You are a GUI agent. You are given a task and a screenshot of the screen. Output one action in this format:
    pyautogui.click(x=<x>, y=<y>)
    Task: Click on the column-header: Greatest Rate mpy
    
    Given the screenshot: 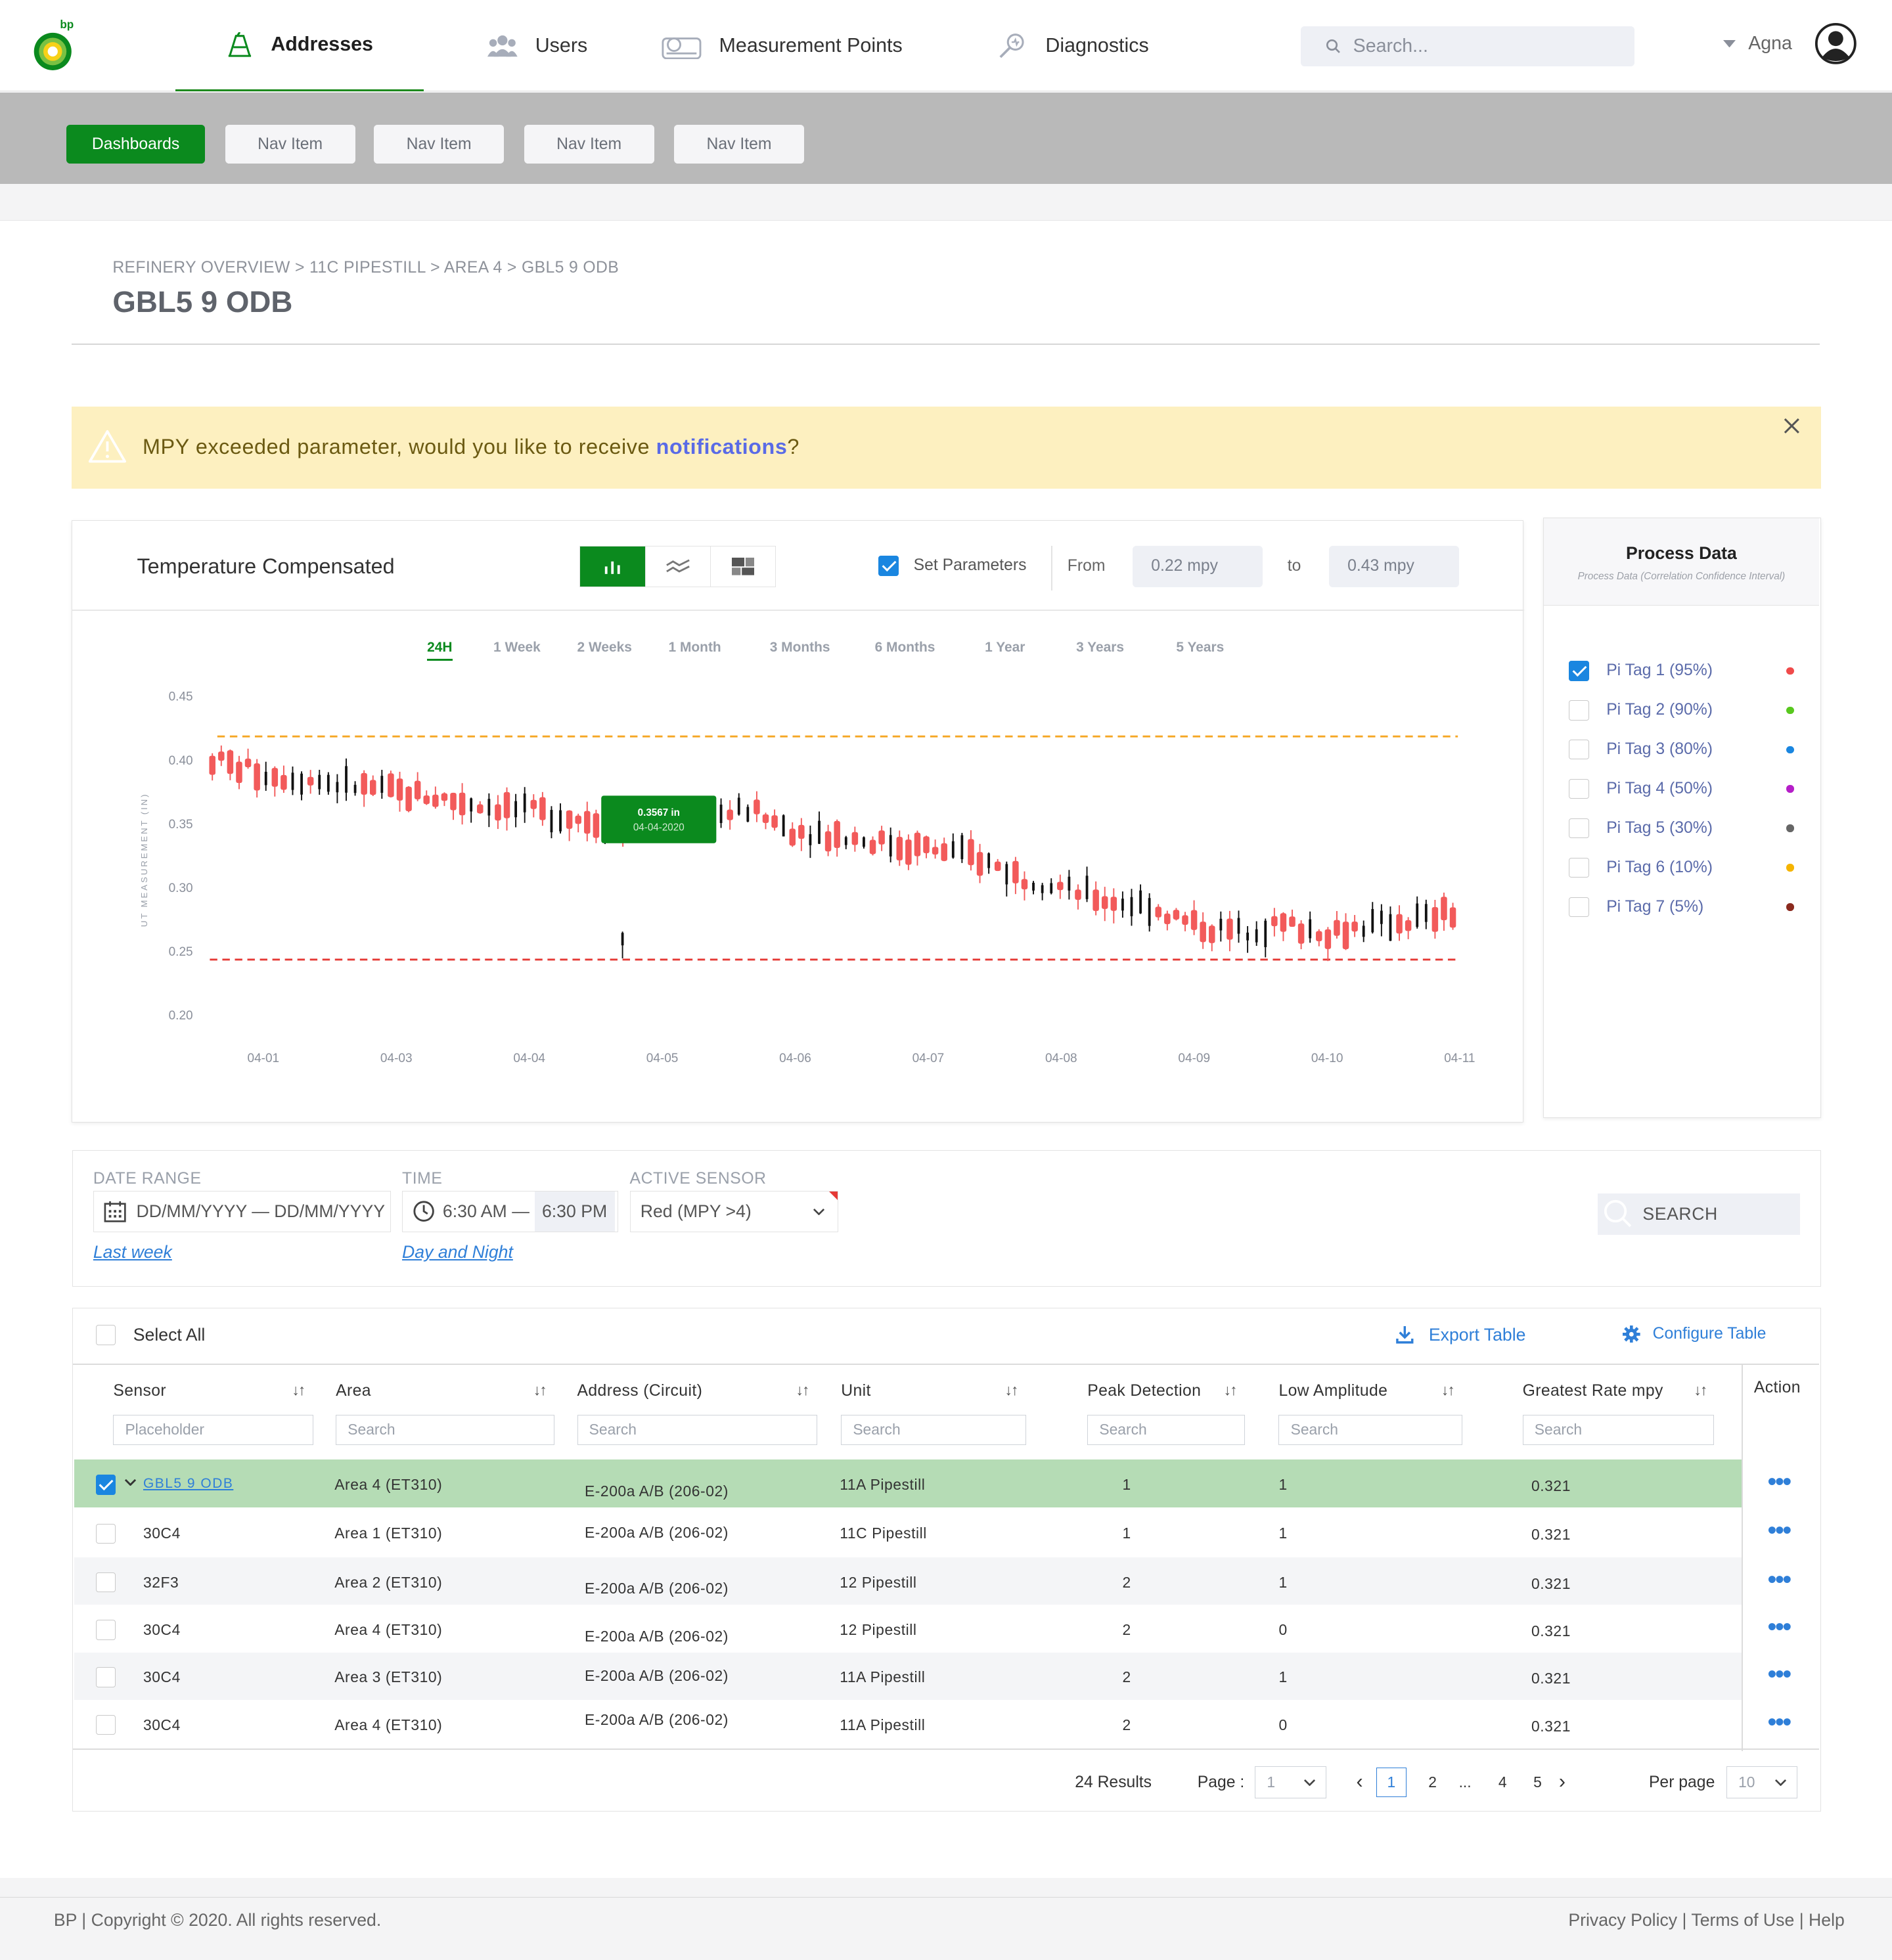 What is the action you would take?
    pyautogui.click(x=1593, y=1391)
    